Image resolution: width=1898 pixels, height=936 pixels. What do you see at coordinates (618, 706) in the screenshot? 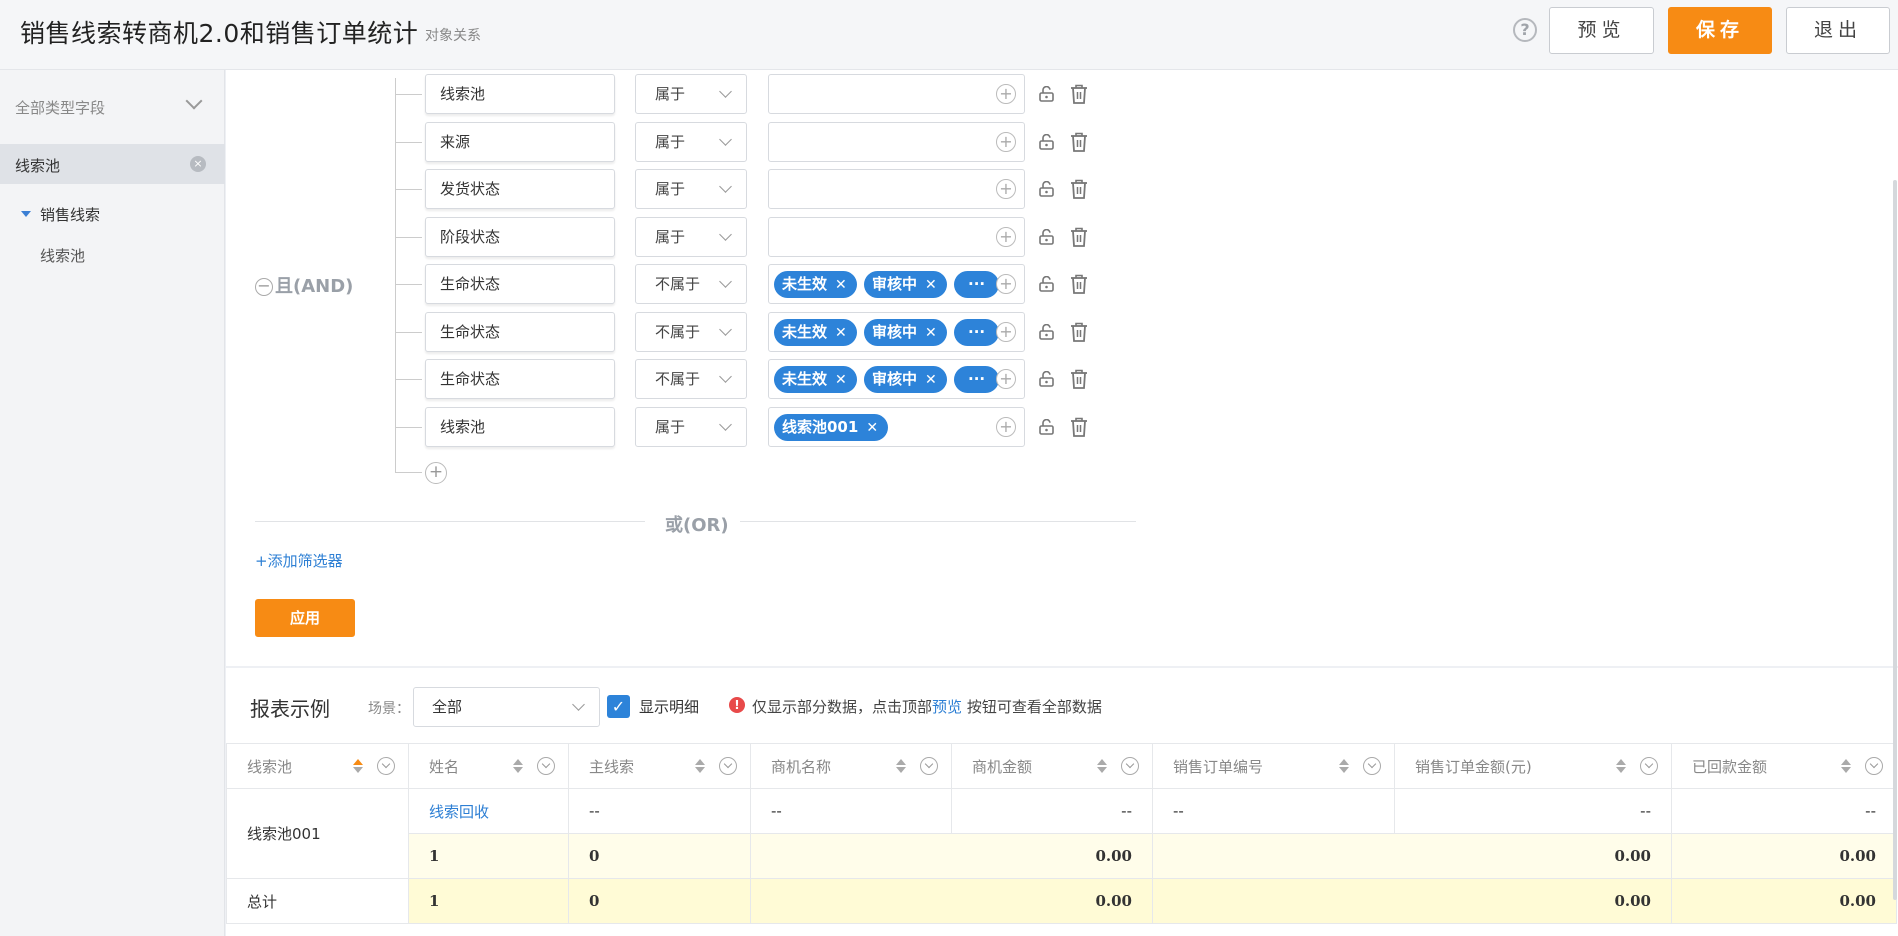
I see `show-detail-checkbox: ✓` at bounding box center [618, 706].